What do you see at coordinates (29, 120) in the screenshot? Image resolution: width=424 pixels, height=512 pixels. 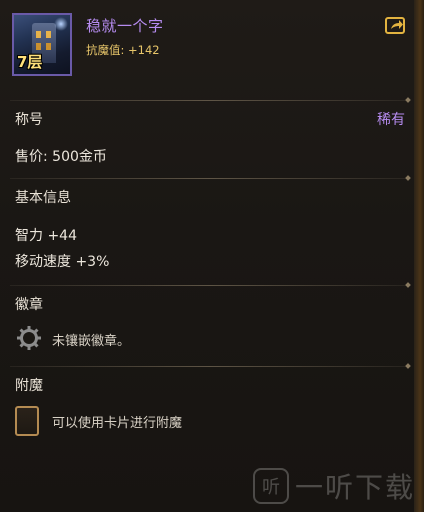 I see `title-section-label: 称号` at bounding box center [29, 120].